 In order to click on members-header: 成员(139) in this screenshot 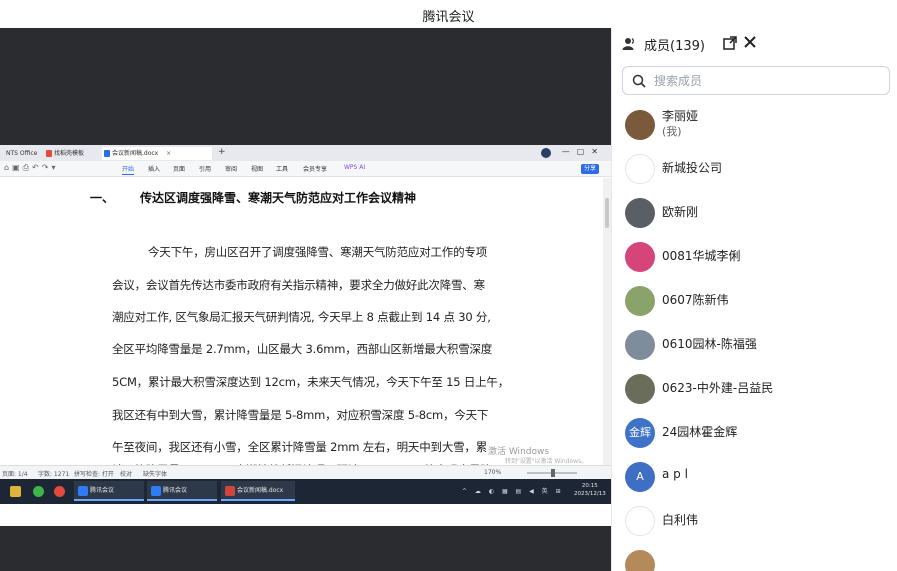, I will do `click(754, 44)`.